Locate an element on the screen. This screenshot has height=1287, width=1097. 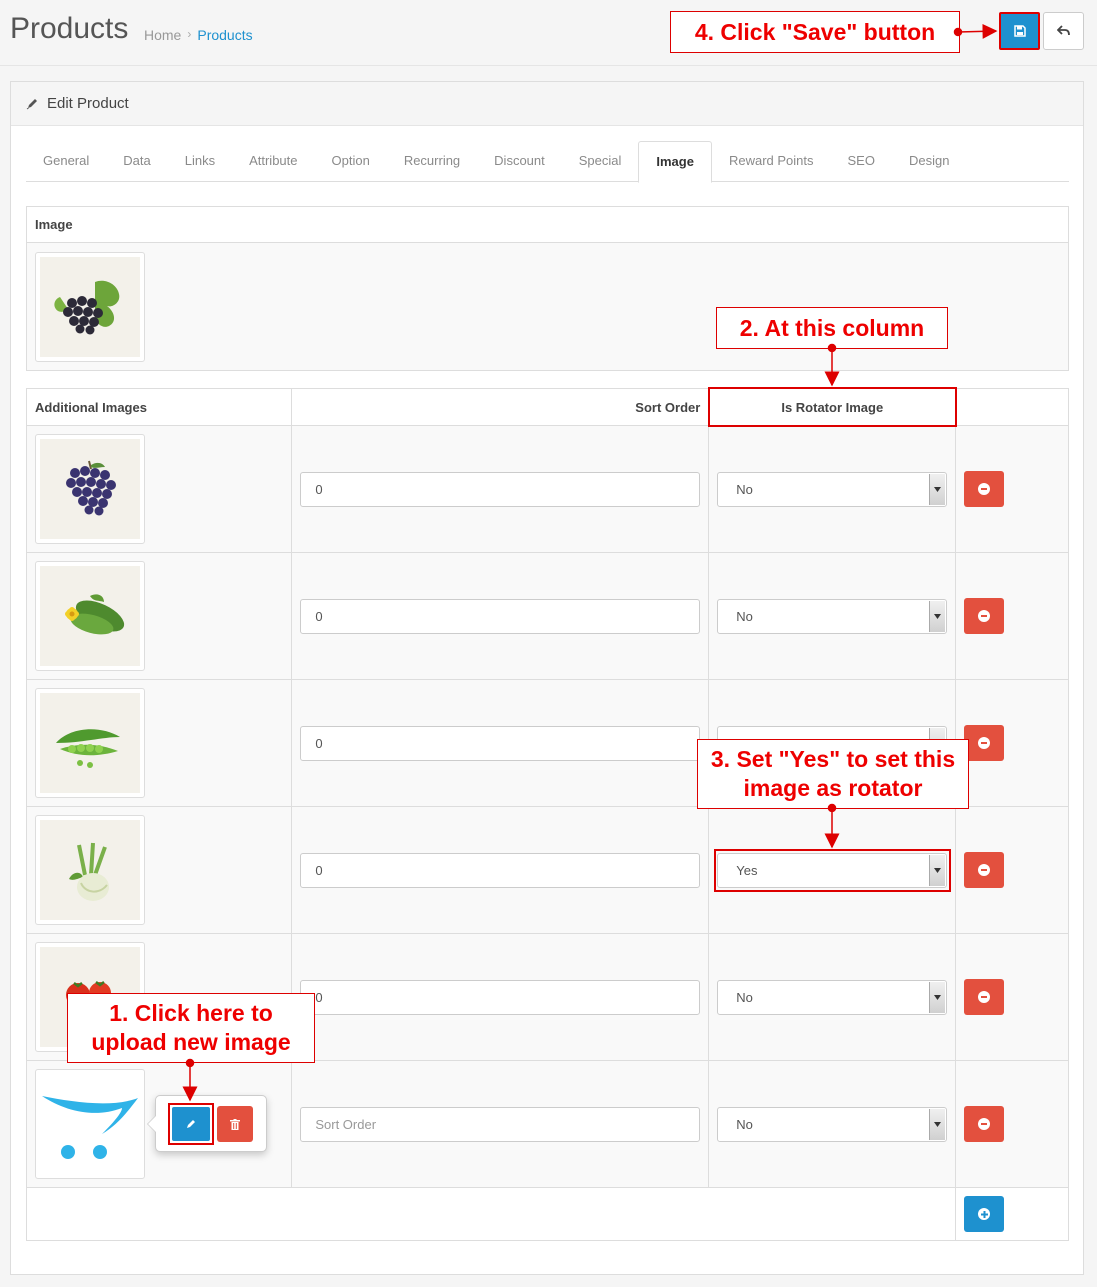
reply-icon is located at coordinates (1063, 30).